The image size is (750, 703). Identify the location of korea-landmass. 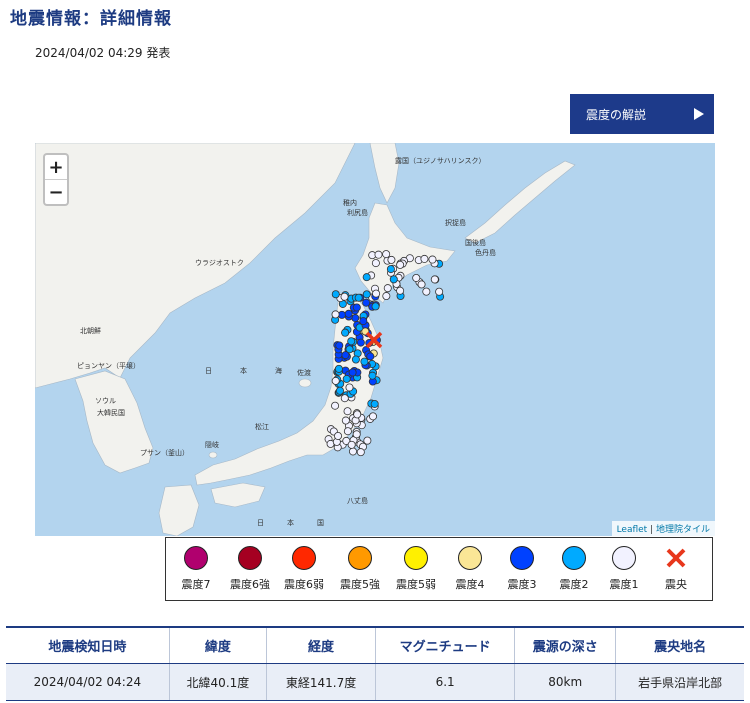
(114, 422).